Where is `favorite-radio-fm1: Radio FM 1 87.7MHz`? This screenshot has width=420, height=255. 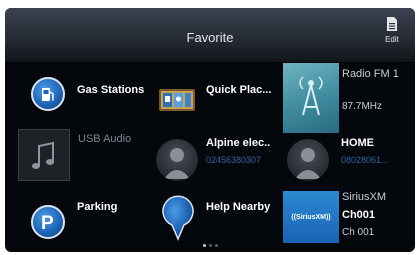 favorite-radio-fm1: Radio FM 1 87.7MHz is located at coordinates (349, 98).